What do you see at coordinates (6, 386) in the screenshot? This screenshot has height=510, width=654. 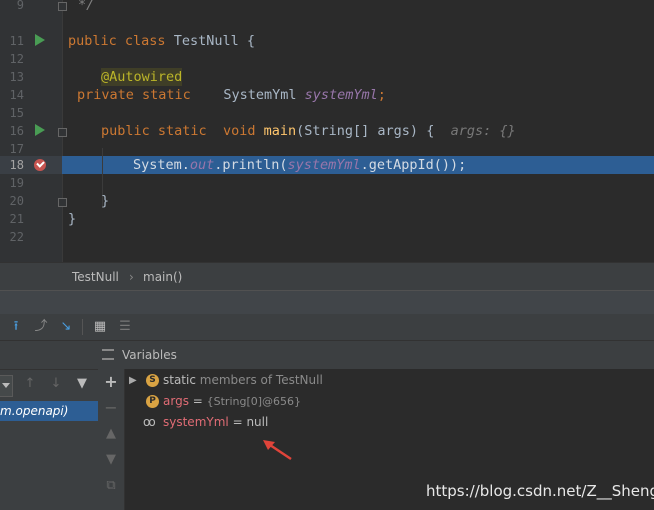 I see `thread-dropdown` at bounding box center [6, 386].